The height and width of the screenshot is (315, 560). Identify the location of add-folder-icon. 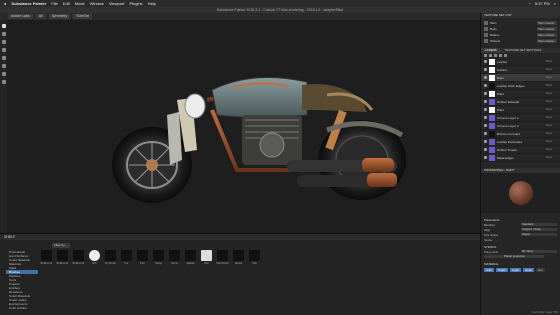
(500, 55).